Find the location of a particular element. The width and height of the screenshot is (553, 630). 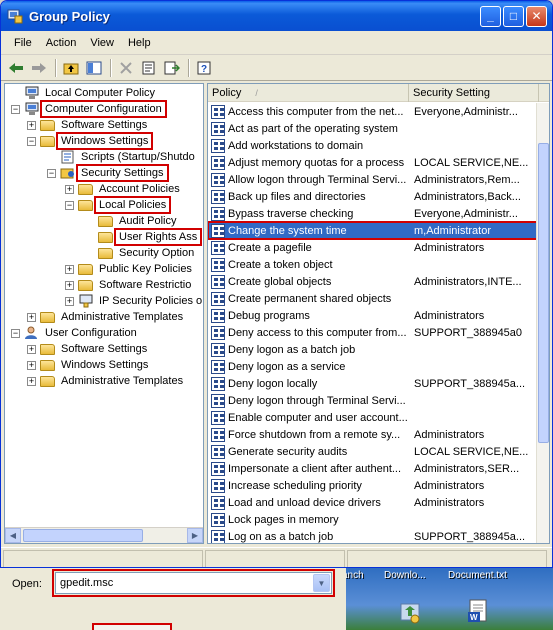

open-combobox: gpedit.msc ▼ is located at coordinates (193, 583).